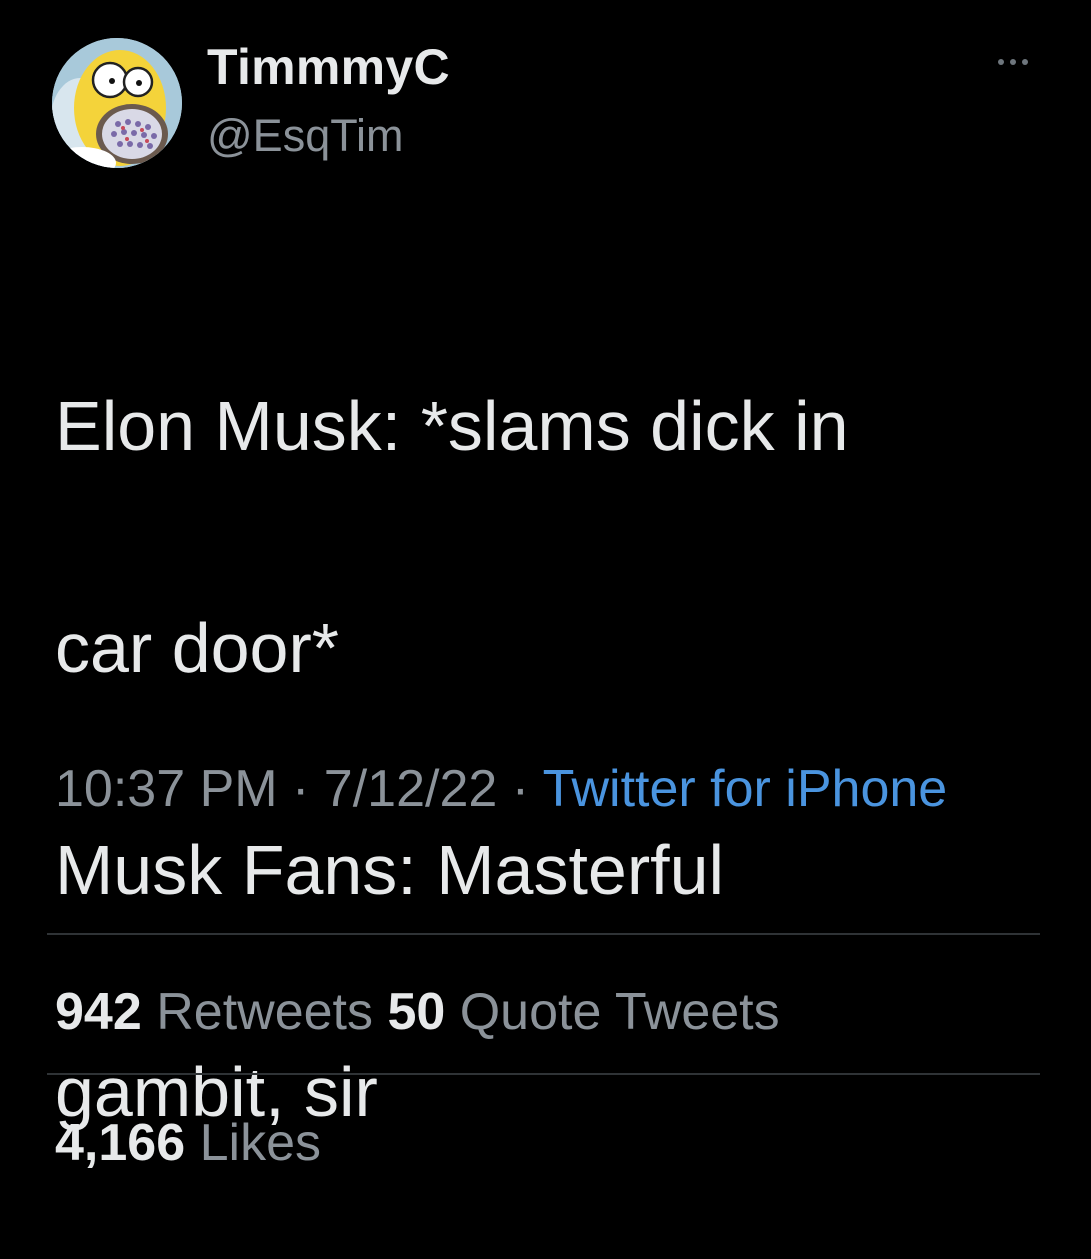  Describe the element at coordinates (260, 1143) in the screenshot. I see `likes-label: Likes` at that location.